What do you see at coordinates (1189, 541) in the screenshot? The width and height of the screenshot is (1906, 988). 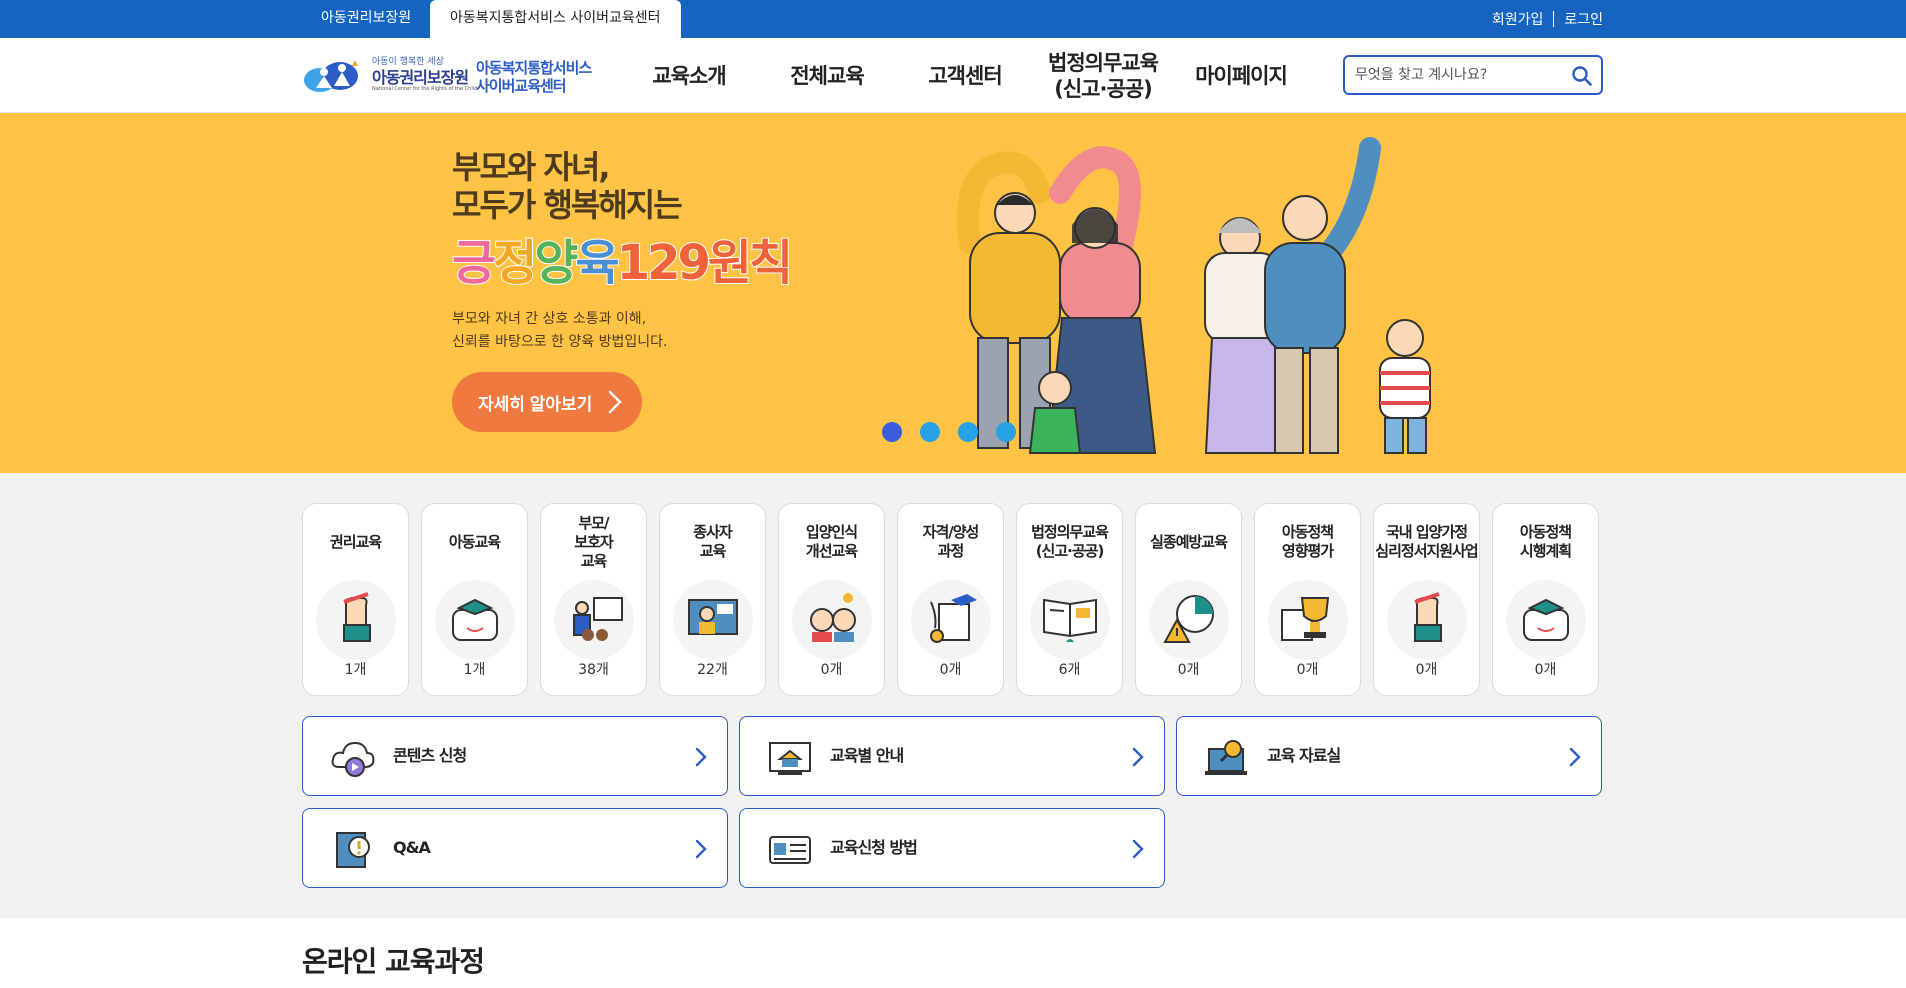 I see `category-title: 실종예방교육` at bounding box center [1189, 541].